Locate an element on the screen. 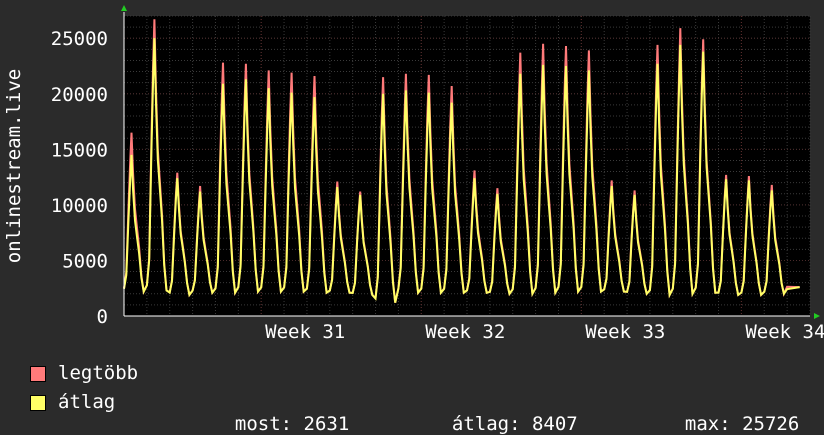 The height and width of the screenshot is (435, 824). y-tick-label: 25000 is located at coordinates (79, 39).